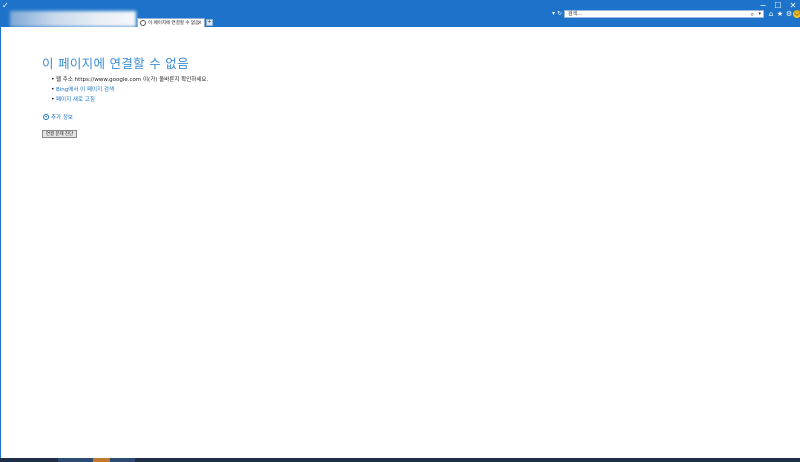 The height and width of the screenshot is (462, 800). I want to click on chevron-down-icon: ▾, so click(46, 117).